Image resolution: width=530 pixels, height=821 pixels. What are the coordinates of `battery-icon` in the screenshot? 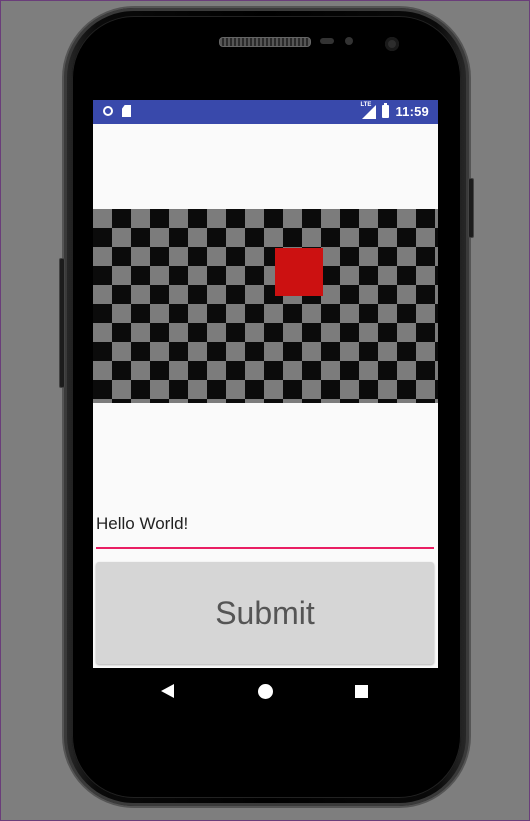 It's located at (386, 110).